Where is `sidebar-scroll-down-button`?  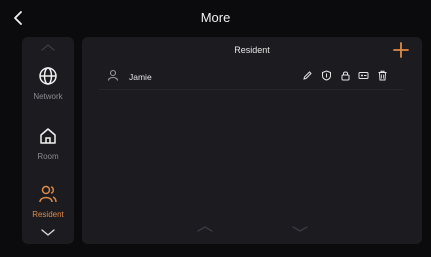 sidebar-scroll-down-button is located at coordinates (48, 232).